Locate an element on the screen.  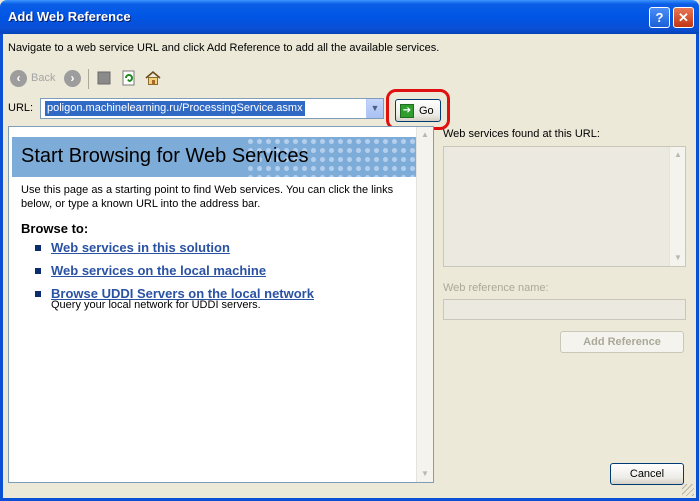
add-reference-button: Add Reference is located at coordinates (622, 342).